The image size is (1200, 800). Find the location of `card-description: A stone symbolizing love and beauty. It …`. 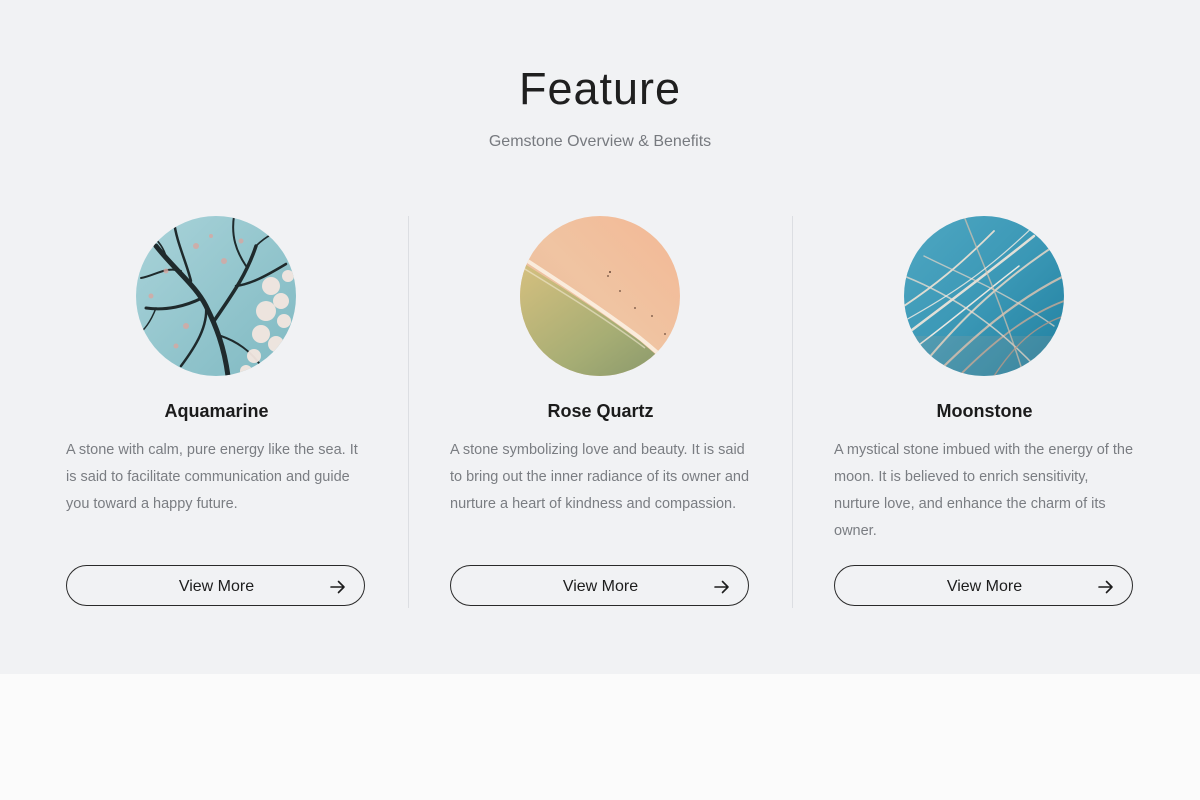

card-description: A stone symbolizing love and beauty. It … is located at coordinates (600, 477).